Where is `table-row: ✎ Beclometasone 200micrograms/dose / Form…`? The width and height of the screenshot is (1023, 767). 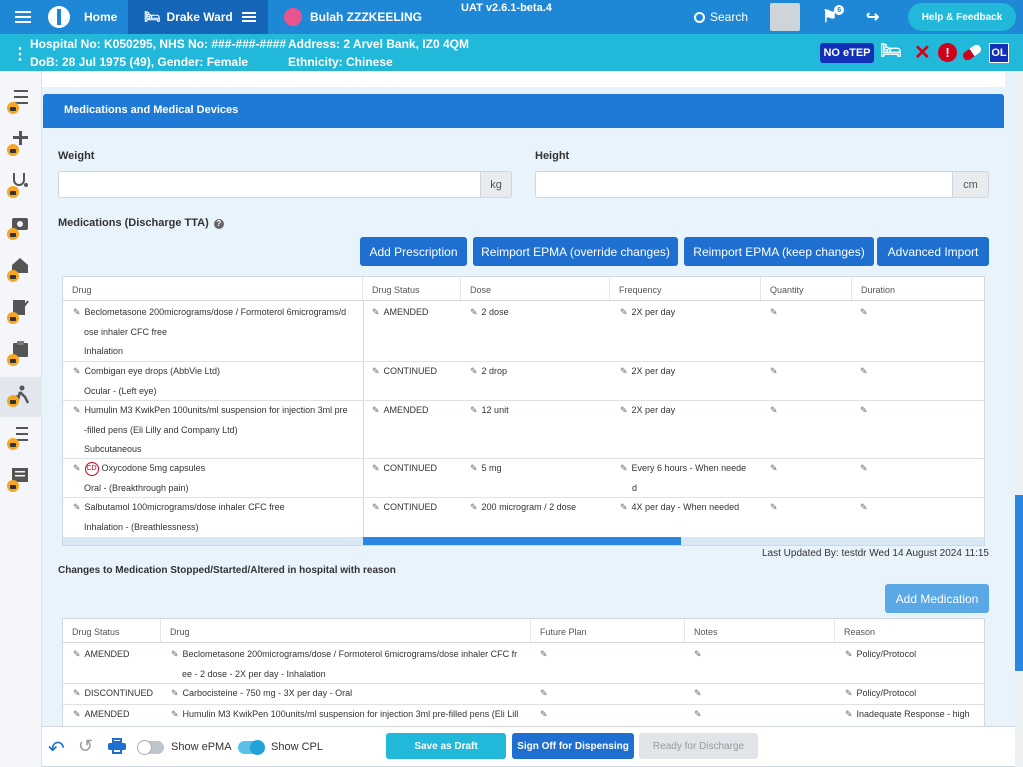 table-row: ✎ Beclometasone 200micrograms/dose / Form… is located at coordinates (218, 332).